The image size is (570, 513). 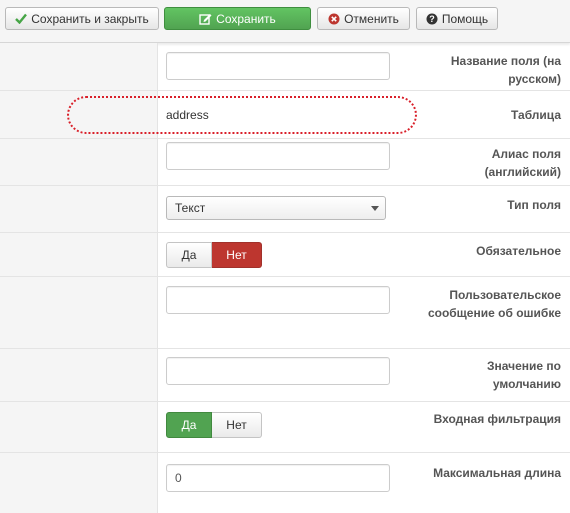 I want to click on field-type-select: Текст, so click(x=276, y=208).